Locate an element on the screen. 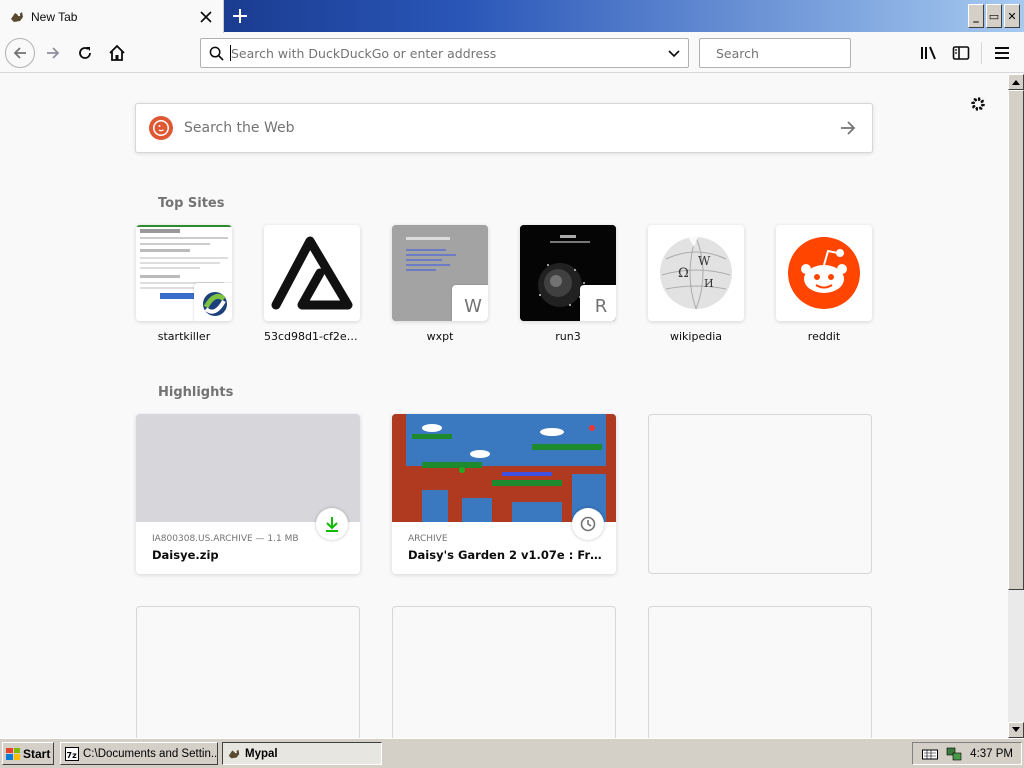 This screenshot has width=1024, height=768. wikipedia-globe-icon: Ω W И is located at coordinates (696, 273).